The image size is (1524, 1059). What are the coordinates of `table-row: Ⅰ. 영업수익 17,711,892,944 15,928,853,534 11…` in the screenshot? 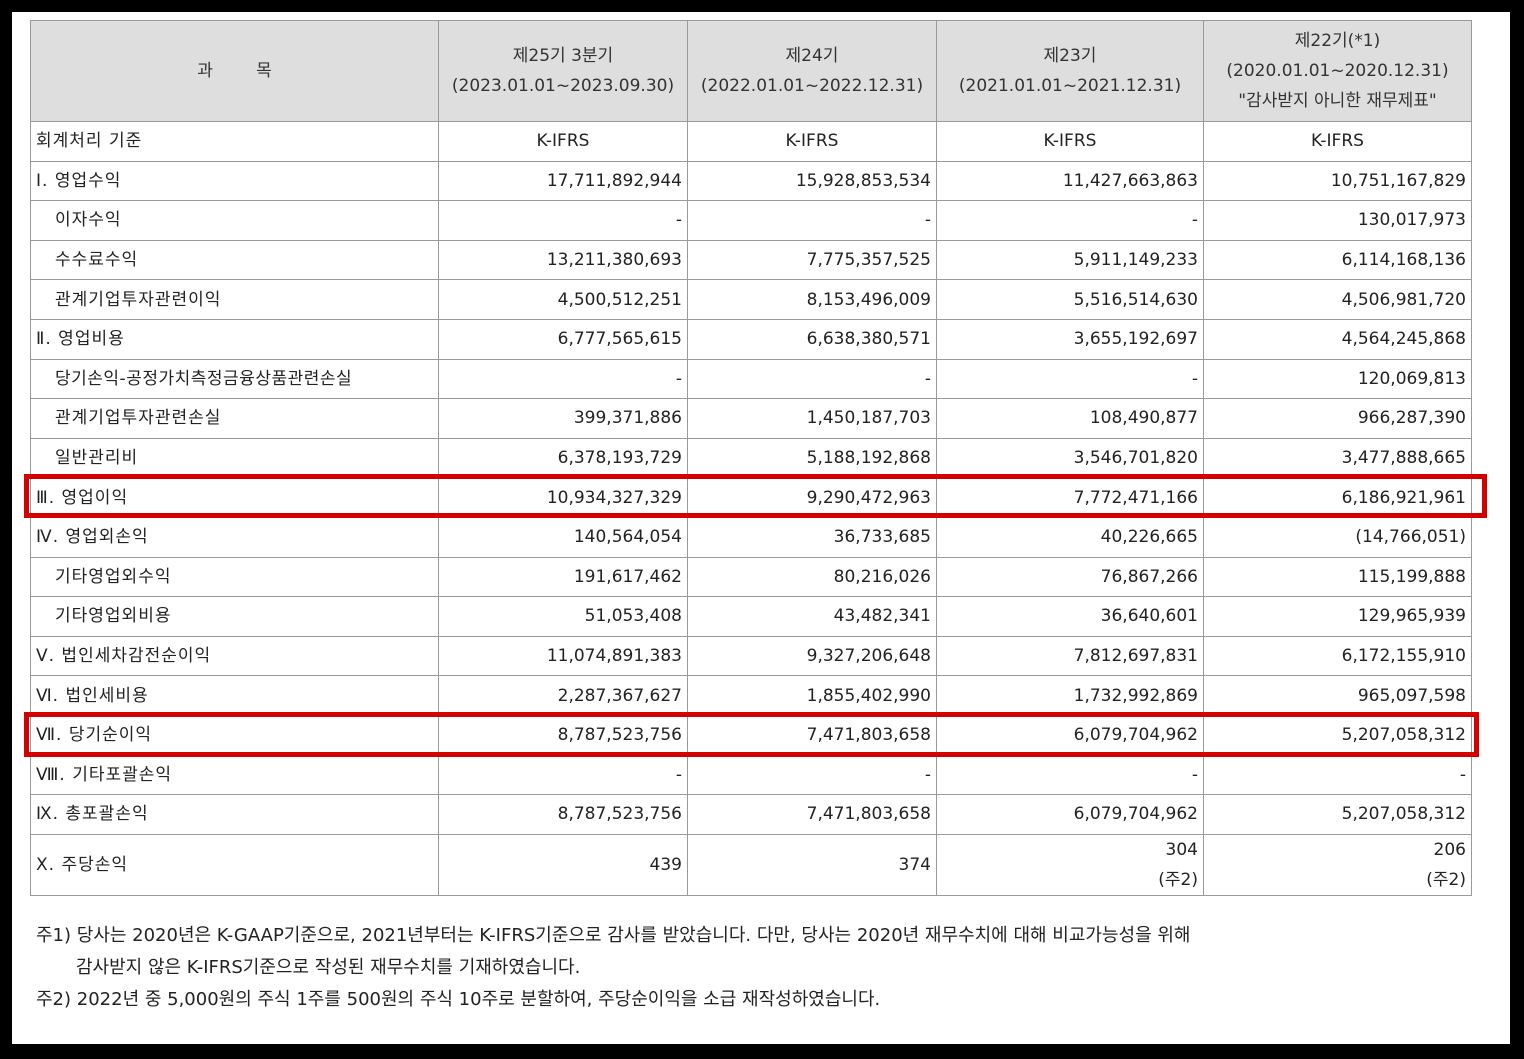 It's located at (751, 181).